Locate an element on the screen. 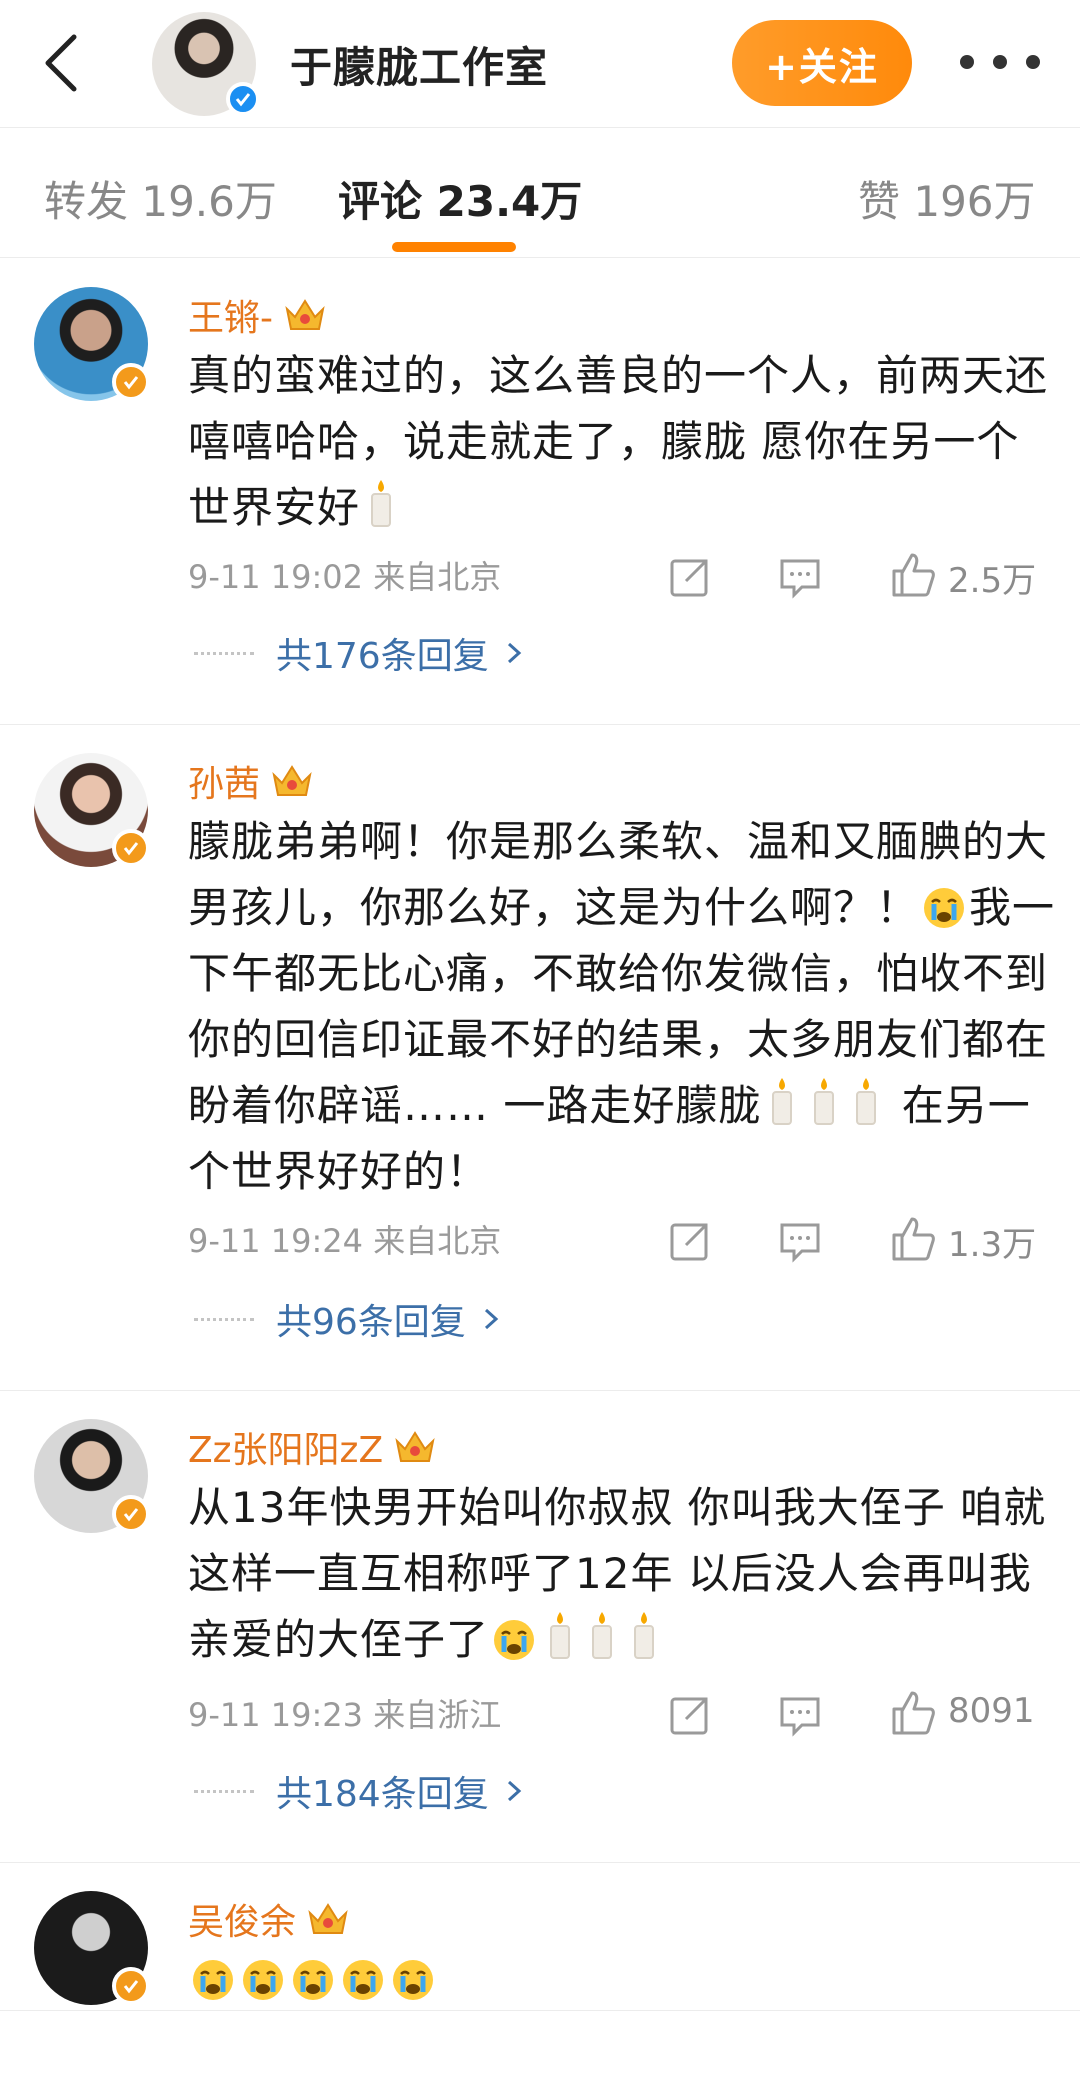  top-bar: 于朦胧工作室 +关注 is located at coordinates (540, 64).